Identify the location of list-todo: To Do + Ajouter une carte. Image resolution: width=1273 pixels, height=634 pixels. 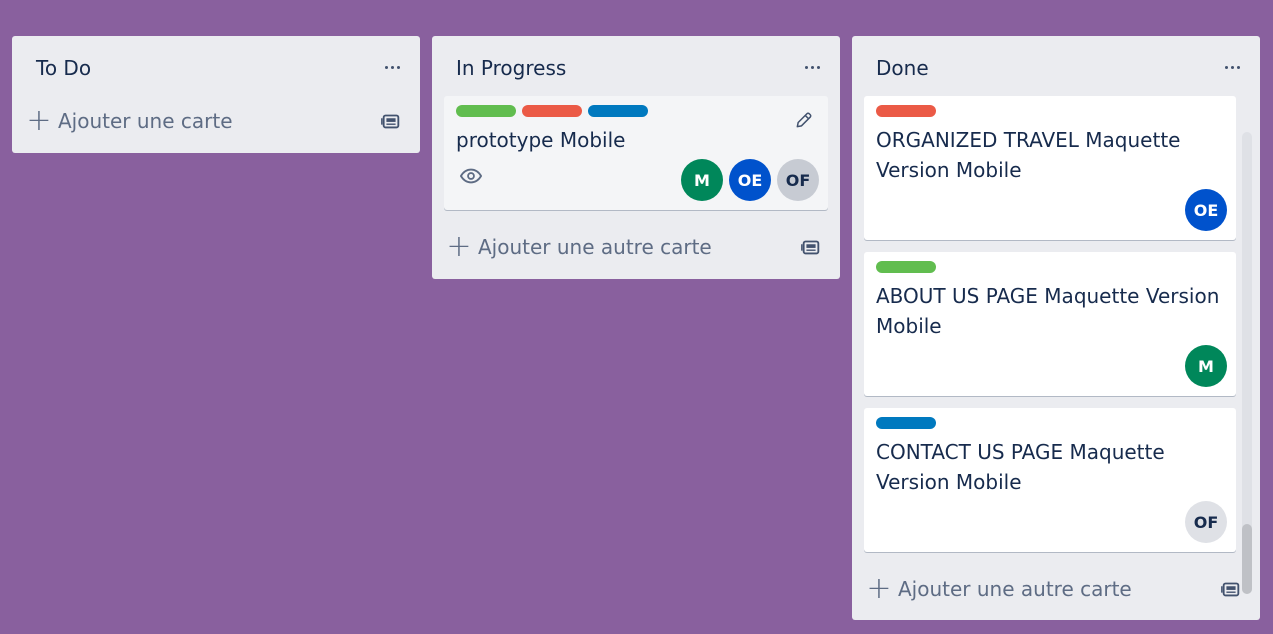
(216, 94).